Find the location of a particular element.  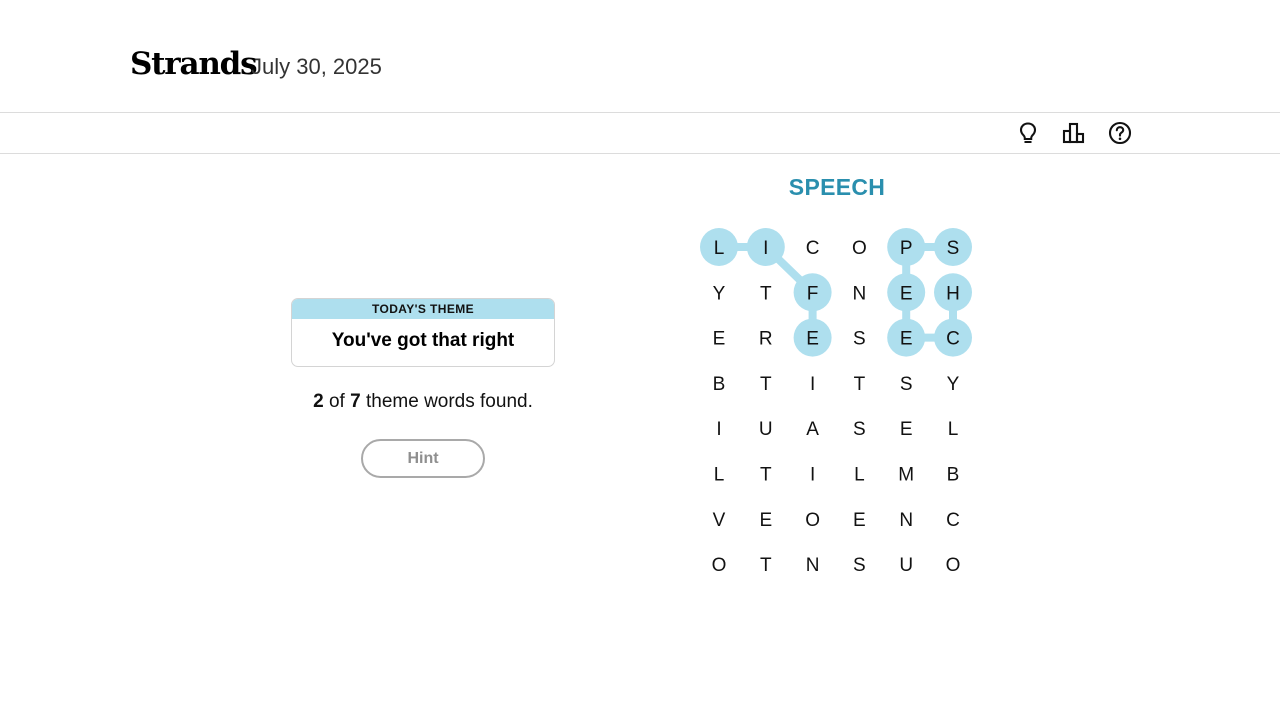

letter: B is located at coordinates (719, 384).